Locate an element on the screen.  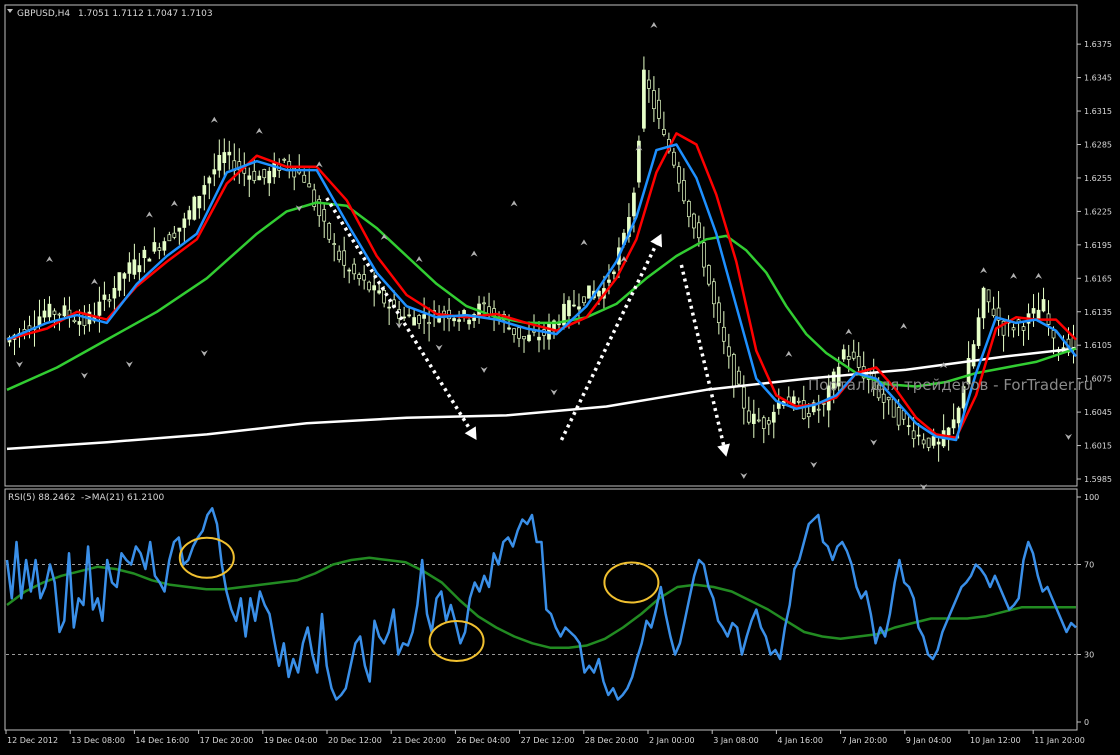
price-tick-label: 1.6345 is located at coordinates (1098, 78).